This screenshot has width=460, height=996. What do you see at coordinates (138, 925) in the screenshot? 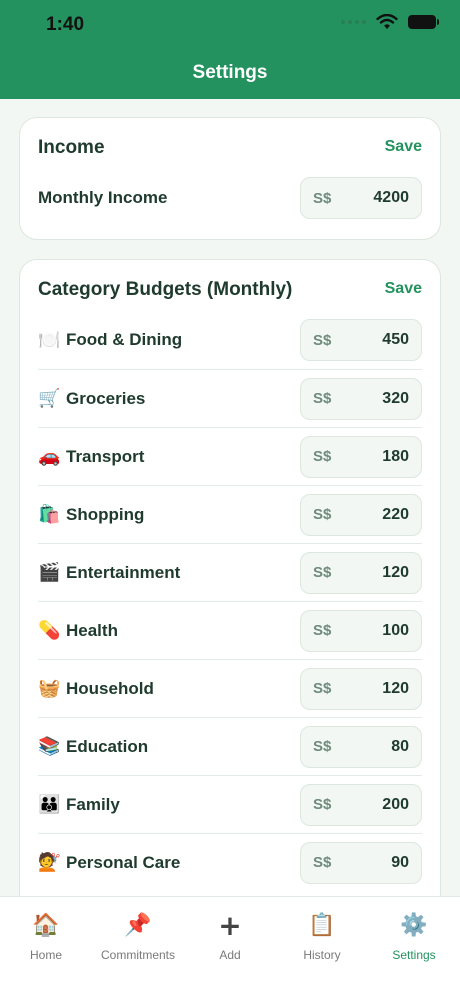
I see `pushpin-icon: 📌` at bounding box center [138, 925].